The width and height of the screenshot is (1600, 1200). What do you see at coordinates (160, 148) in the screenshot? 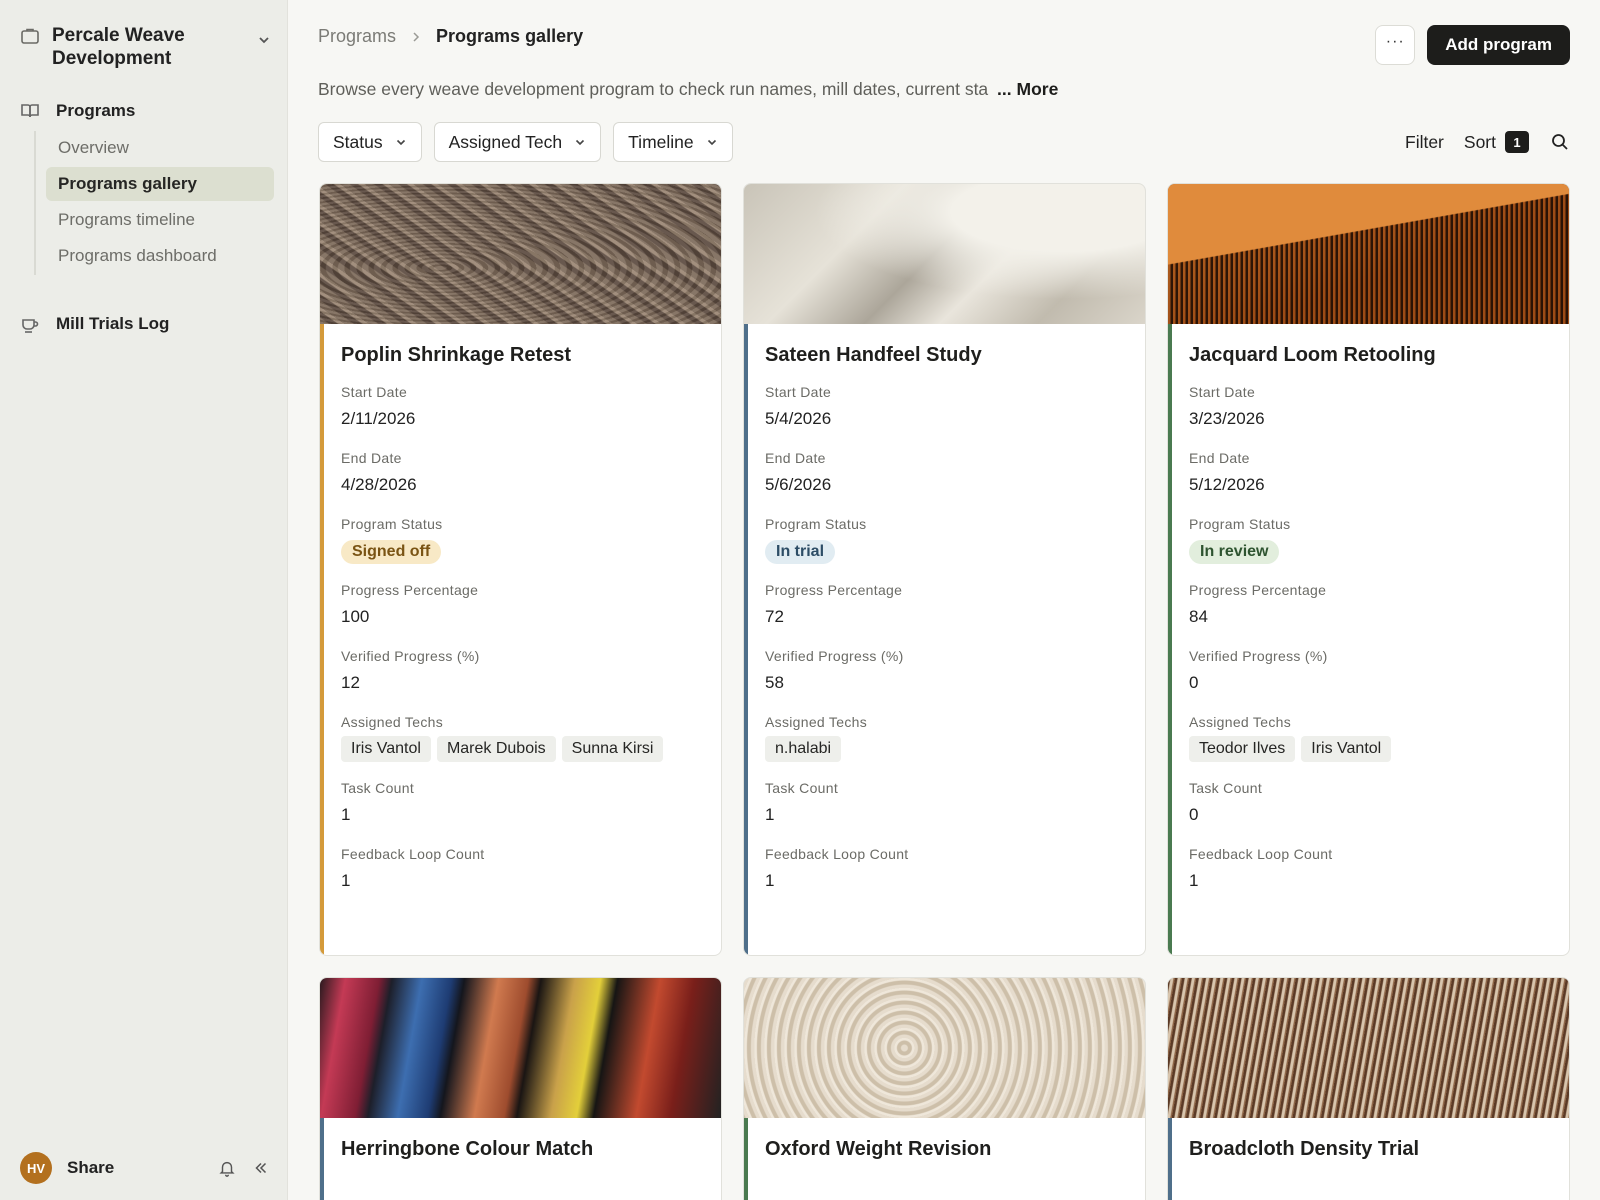
I see `sidebar-item-overview: Overview` at bounding box center [160, 148].